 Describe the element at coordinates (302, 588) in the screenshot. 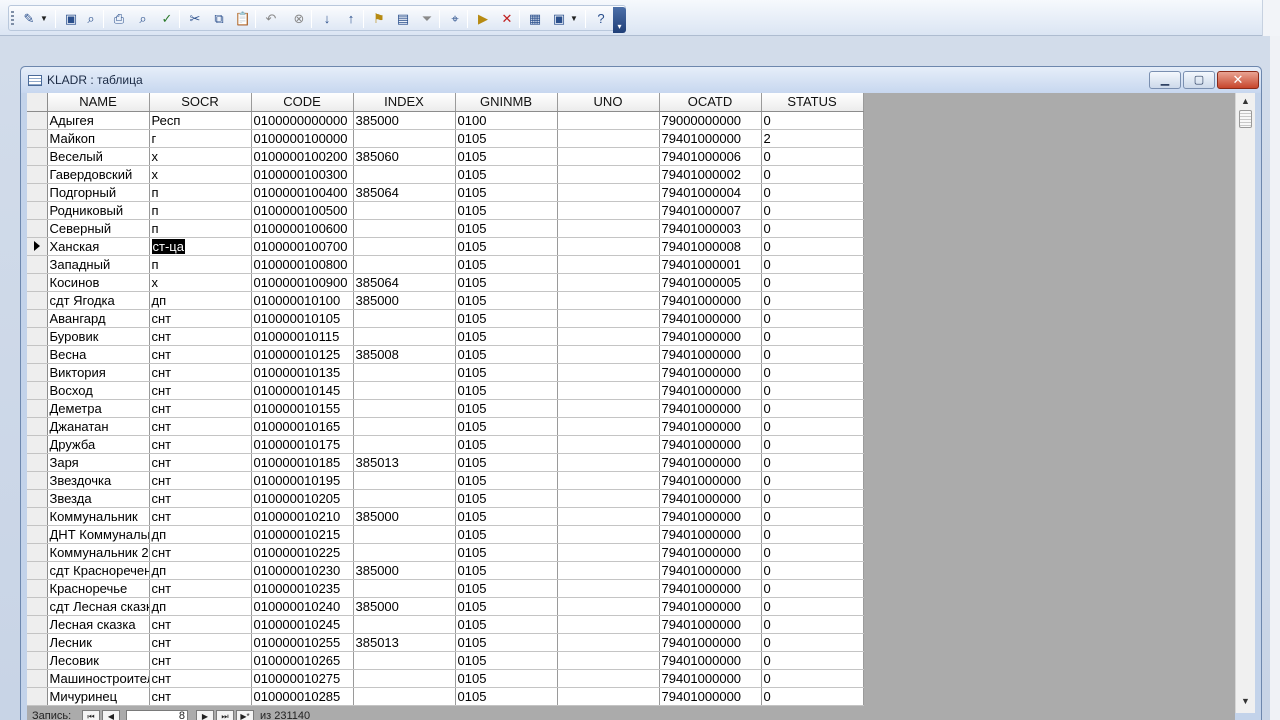

I see `cell-code: 010000010235` at that location.